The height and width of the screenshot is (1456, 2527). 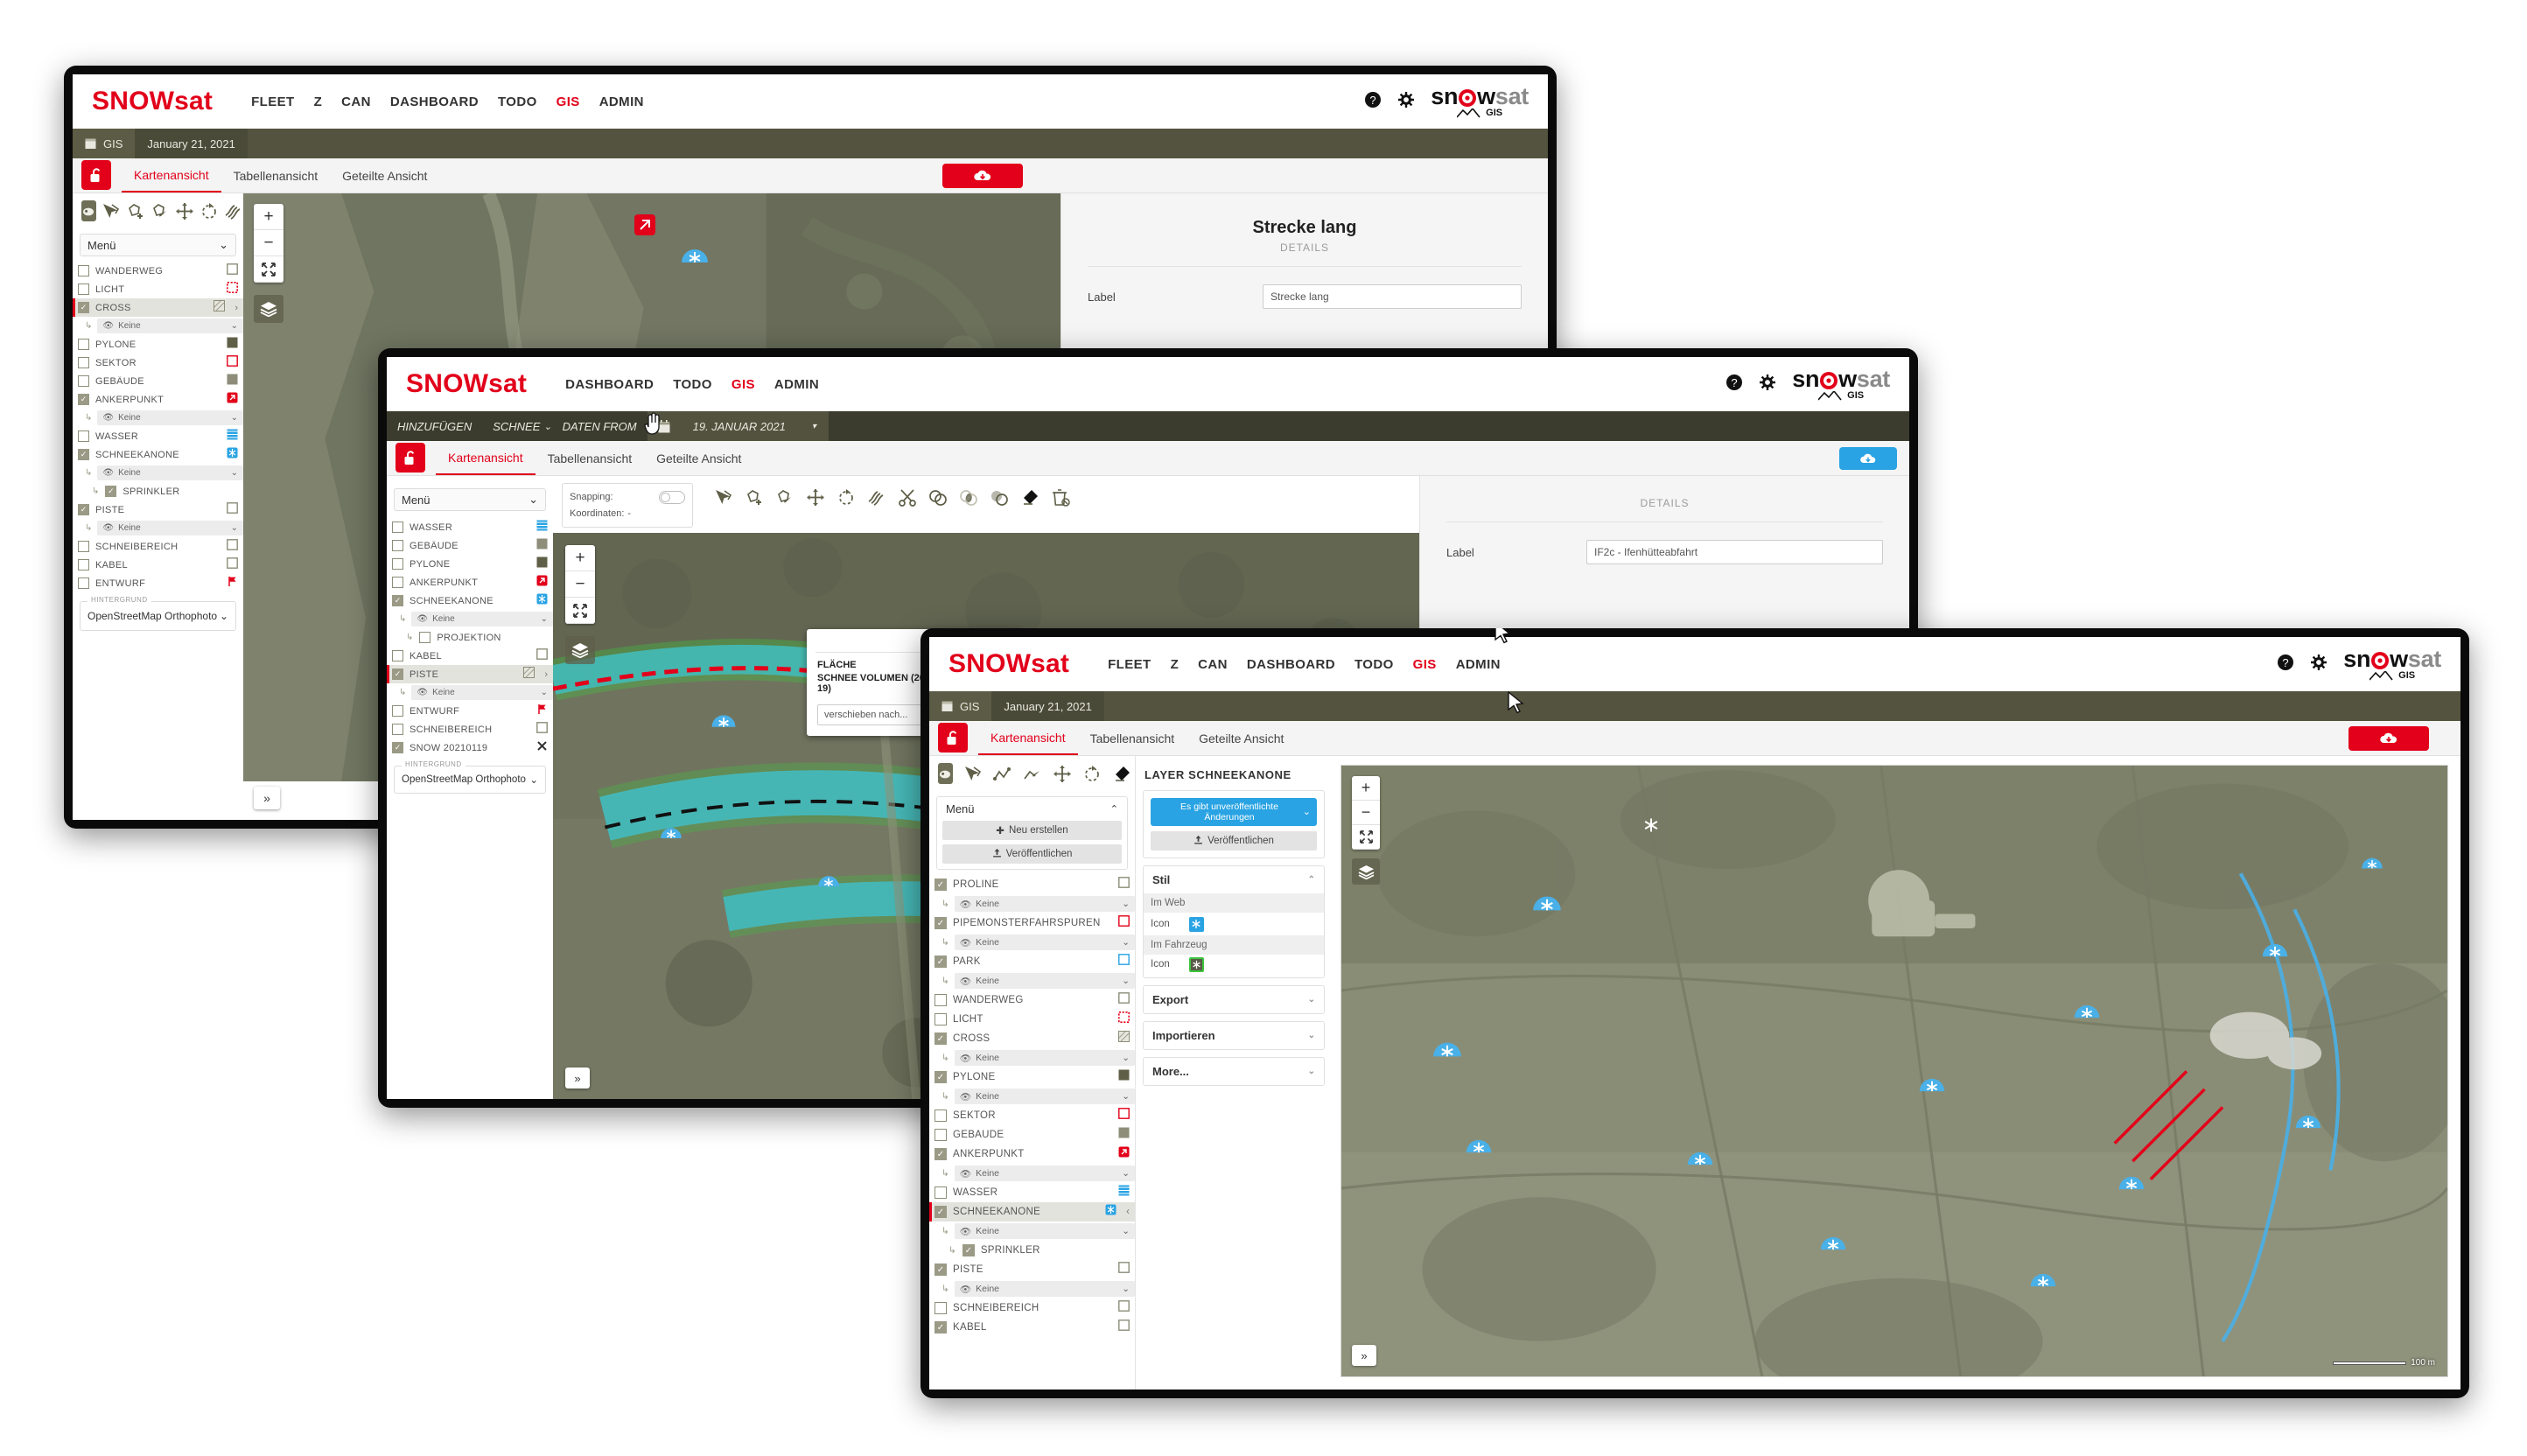 I want to click on snowflake-icon, so click(x=1196, y=924).